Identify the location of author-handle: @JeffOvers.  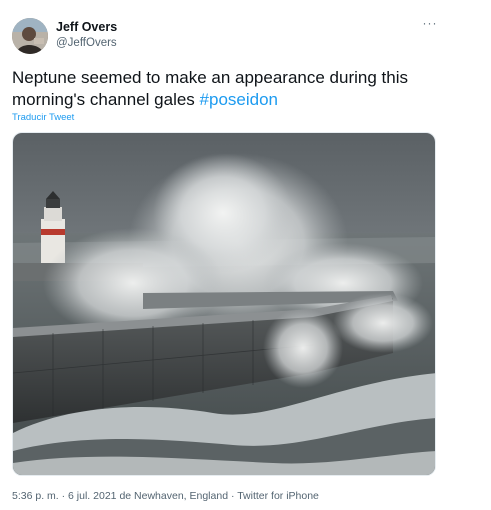
(86, 43).